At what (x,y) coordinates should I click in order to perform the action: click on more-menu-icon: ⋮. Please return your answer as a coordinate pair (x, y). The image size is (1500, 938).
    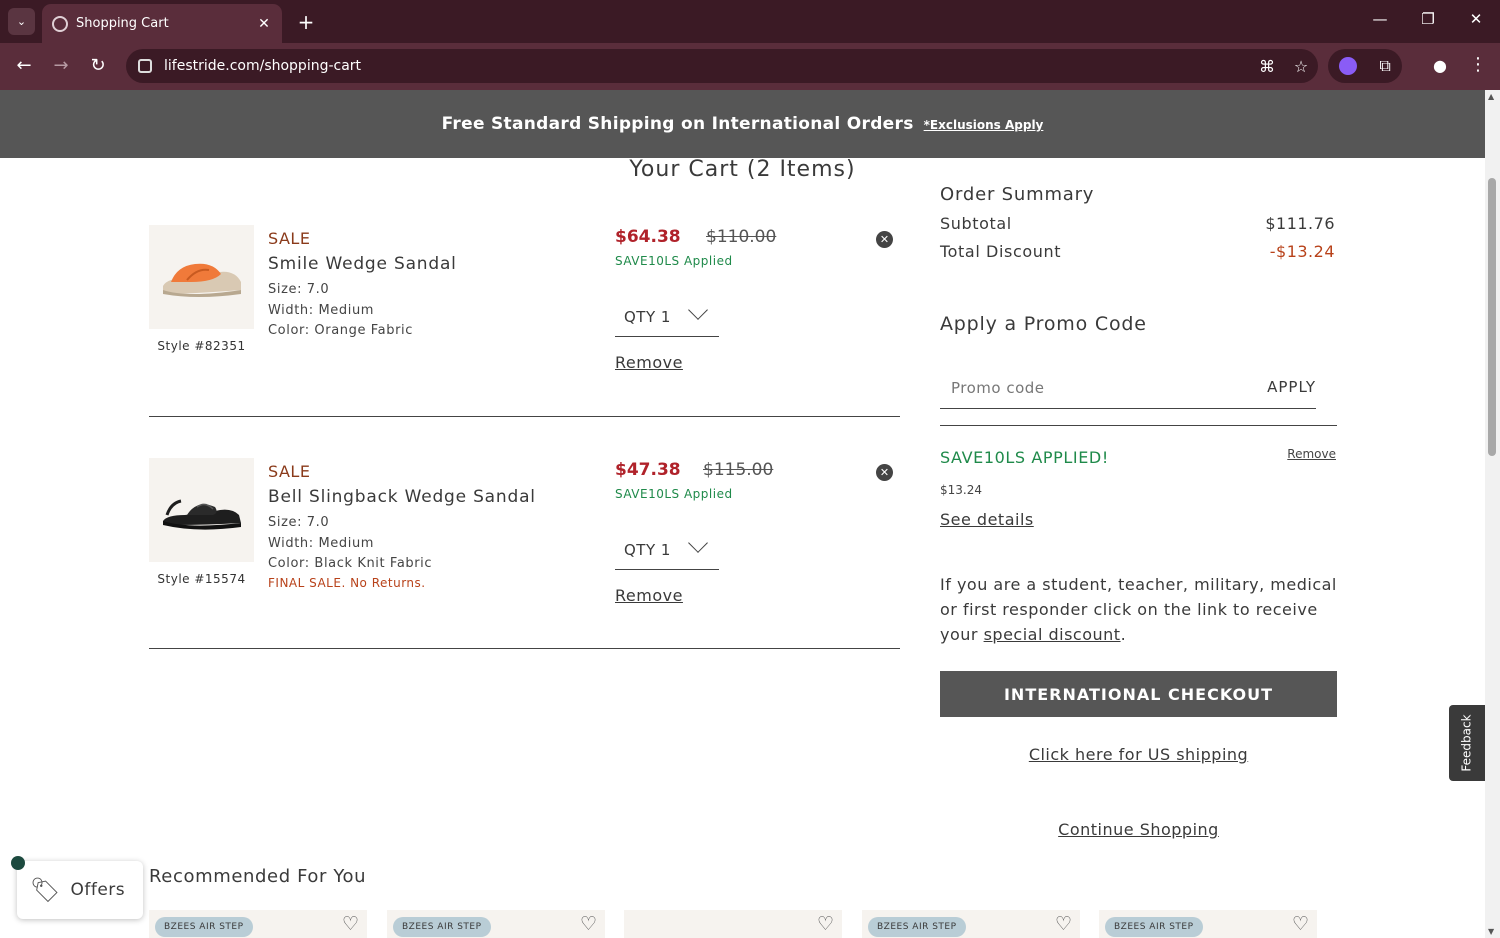
    Looking at the image, I should click on (1478, 64).